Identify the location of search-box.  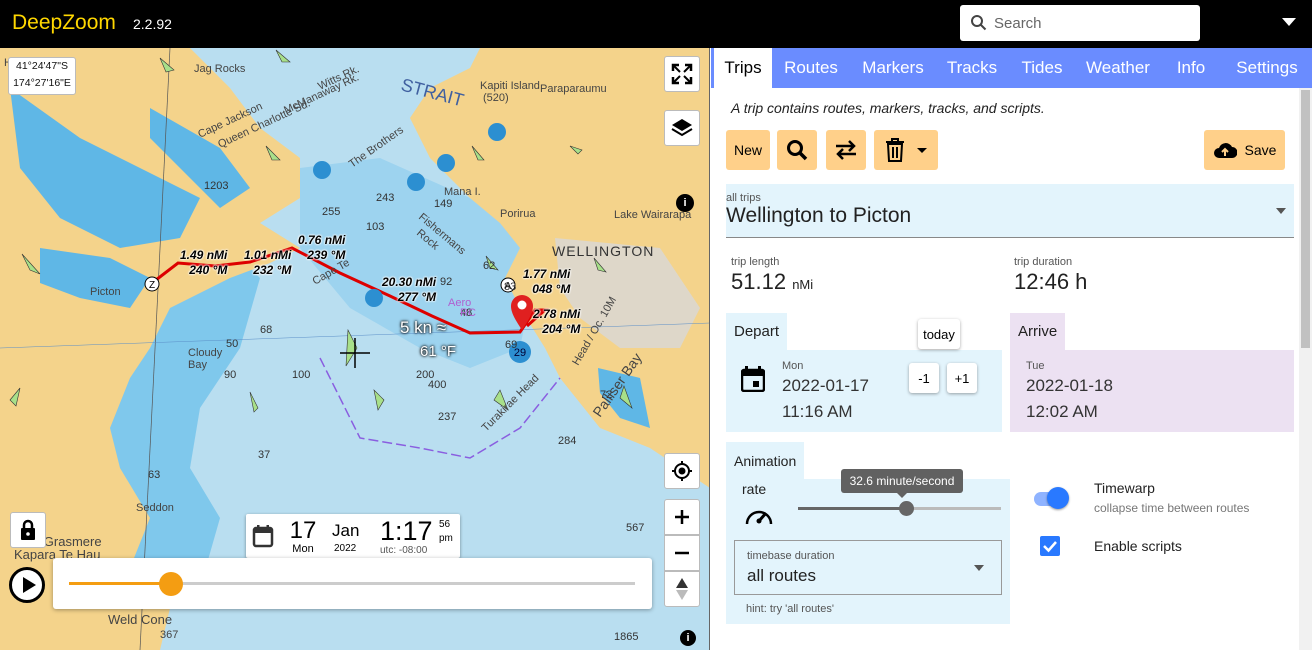
(1080, 23).